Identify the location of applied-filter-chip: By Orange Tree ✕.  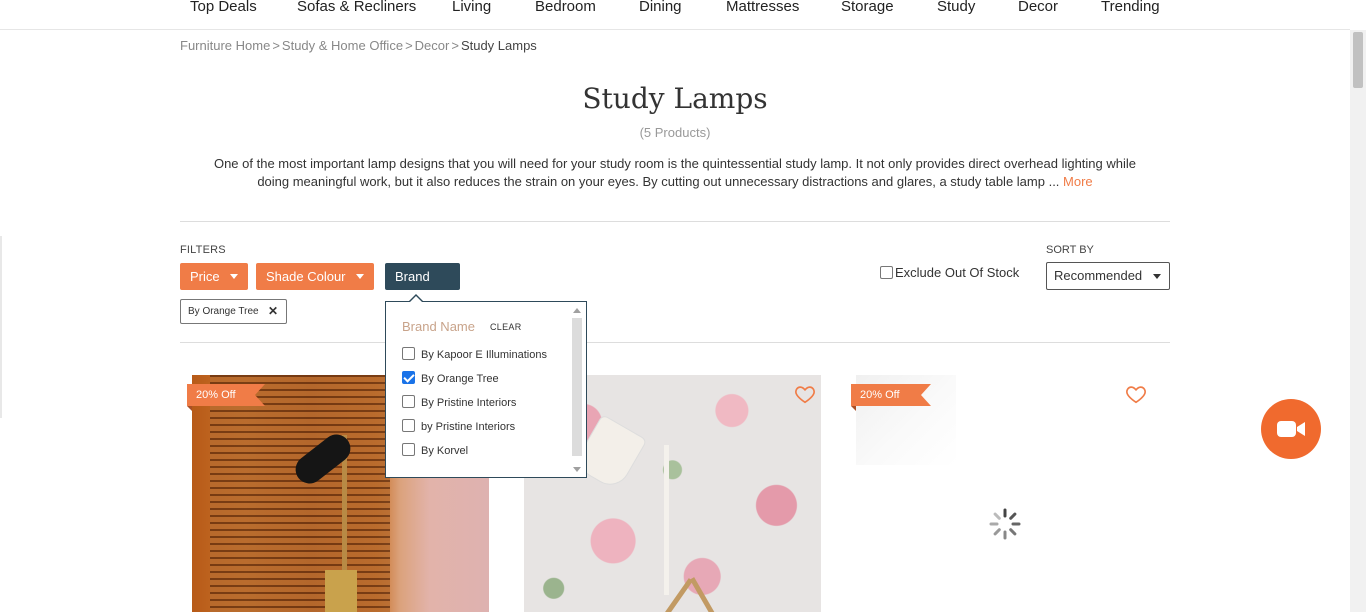
(233, 311).